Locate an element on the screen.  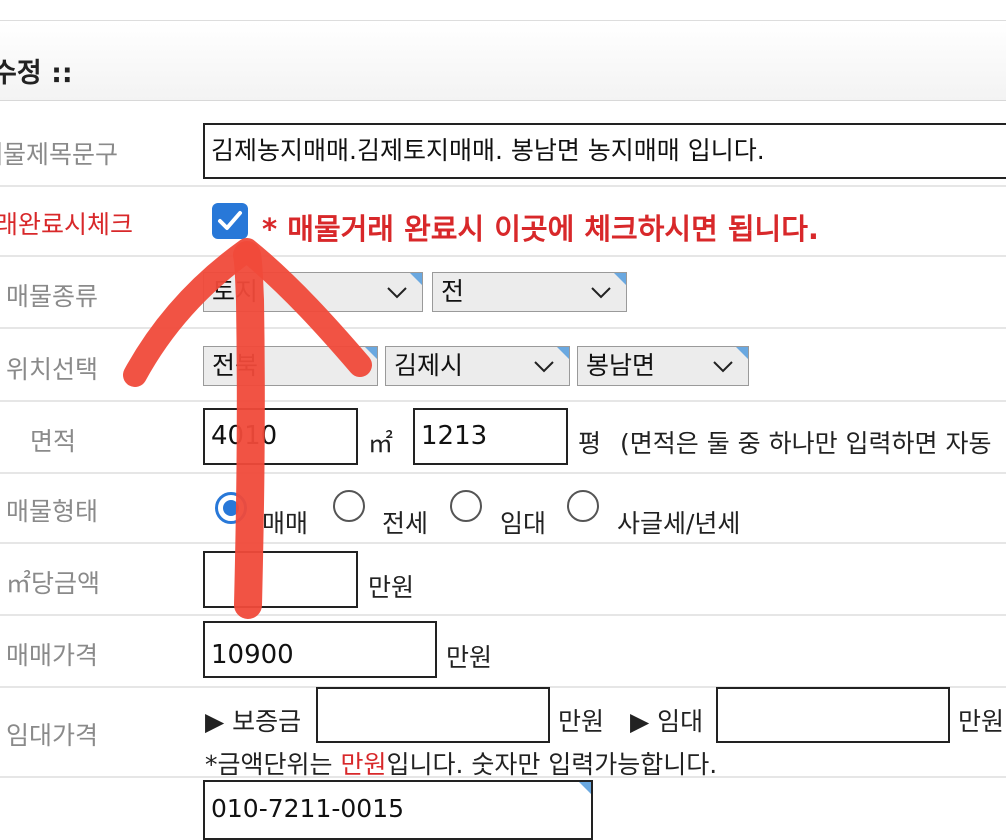
property-subtype-select: 전 is located at coordinates (529, 292).